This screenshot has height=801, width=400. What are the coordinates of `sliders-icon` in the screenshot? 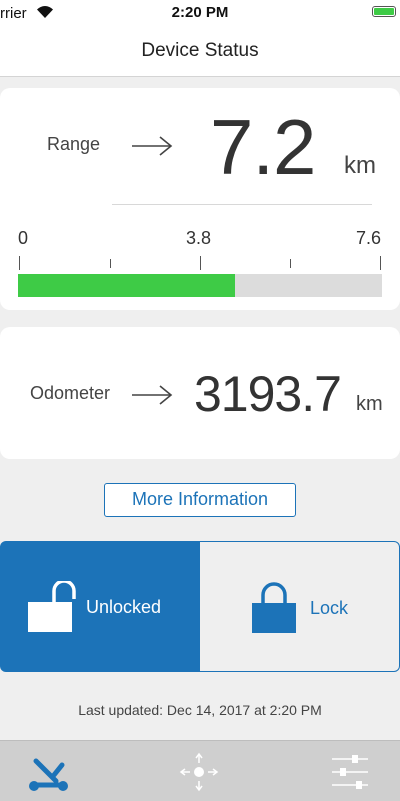 It's located at (350, 772).